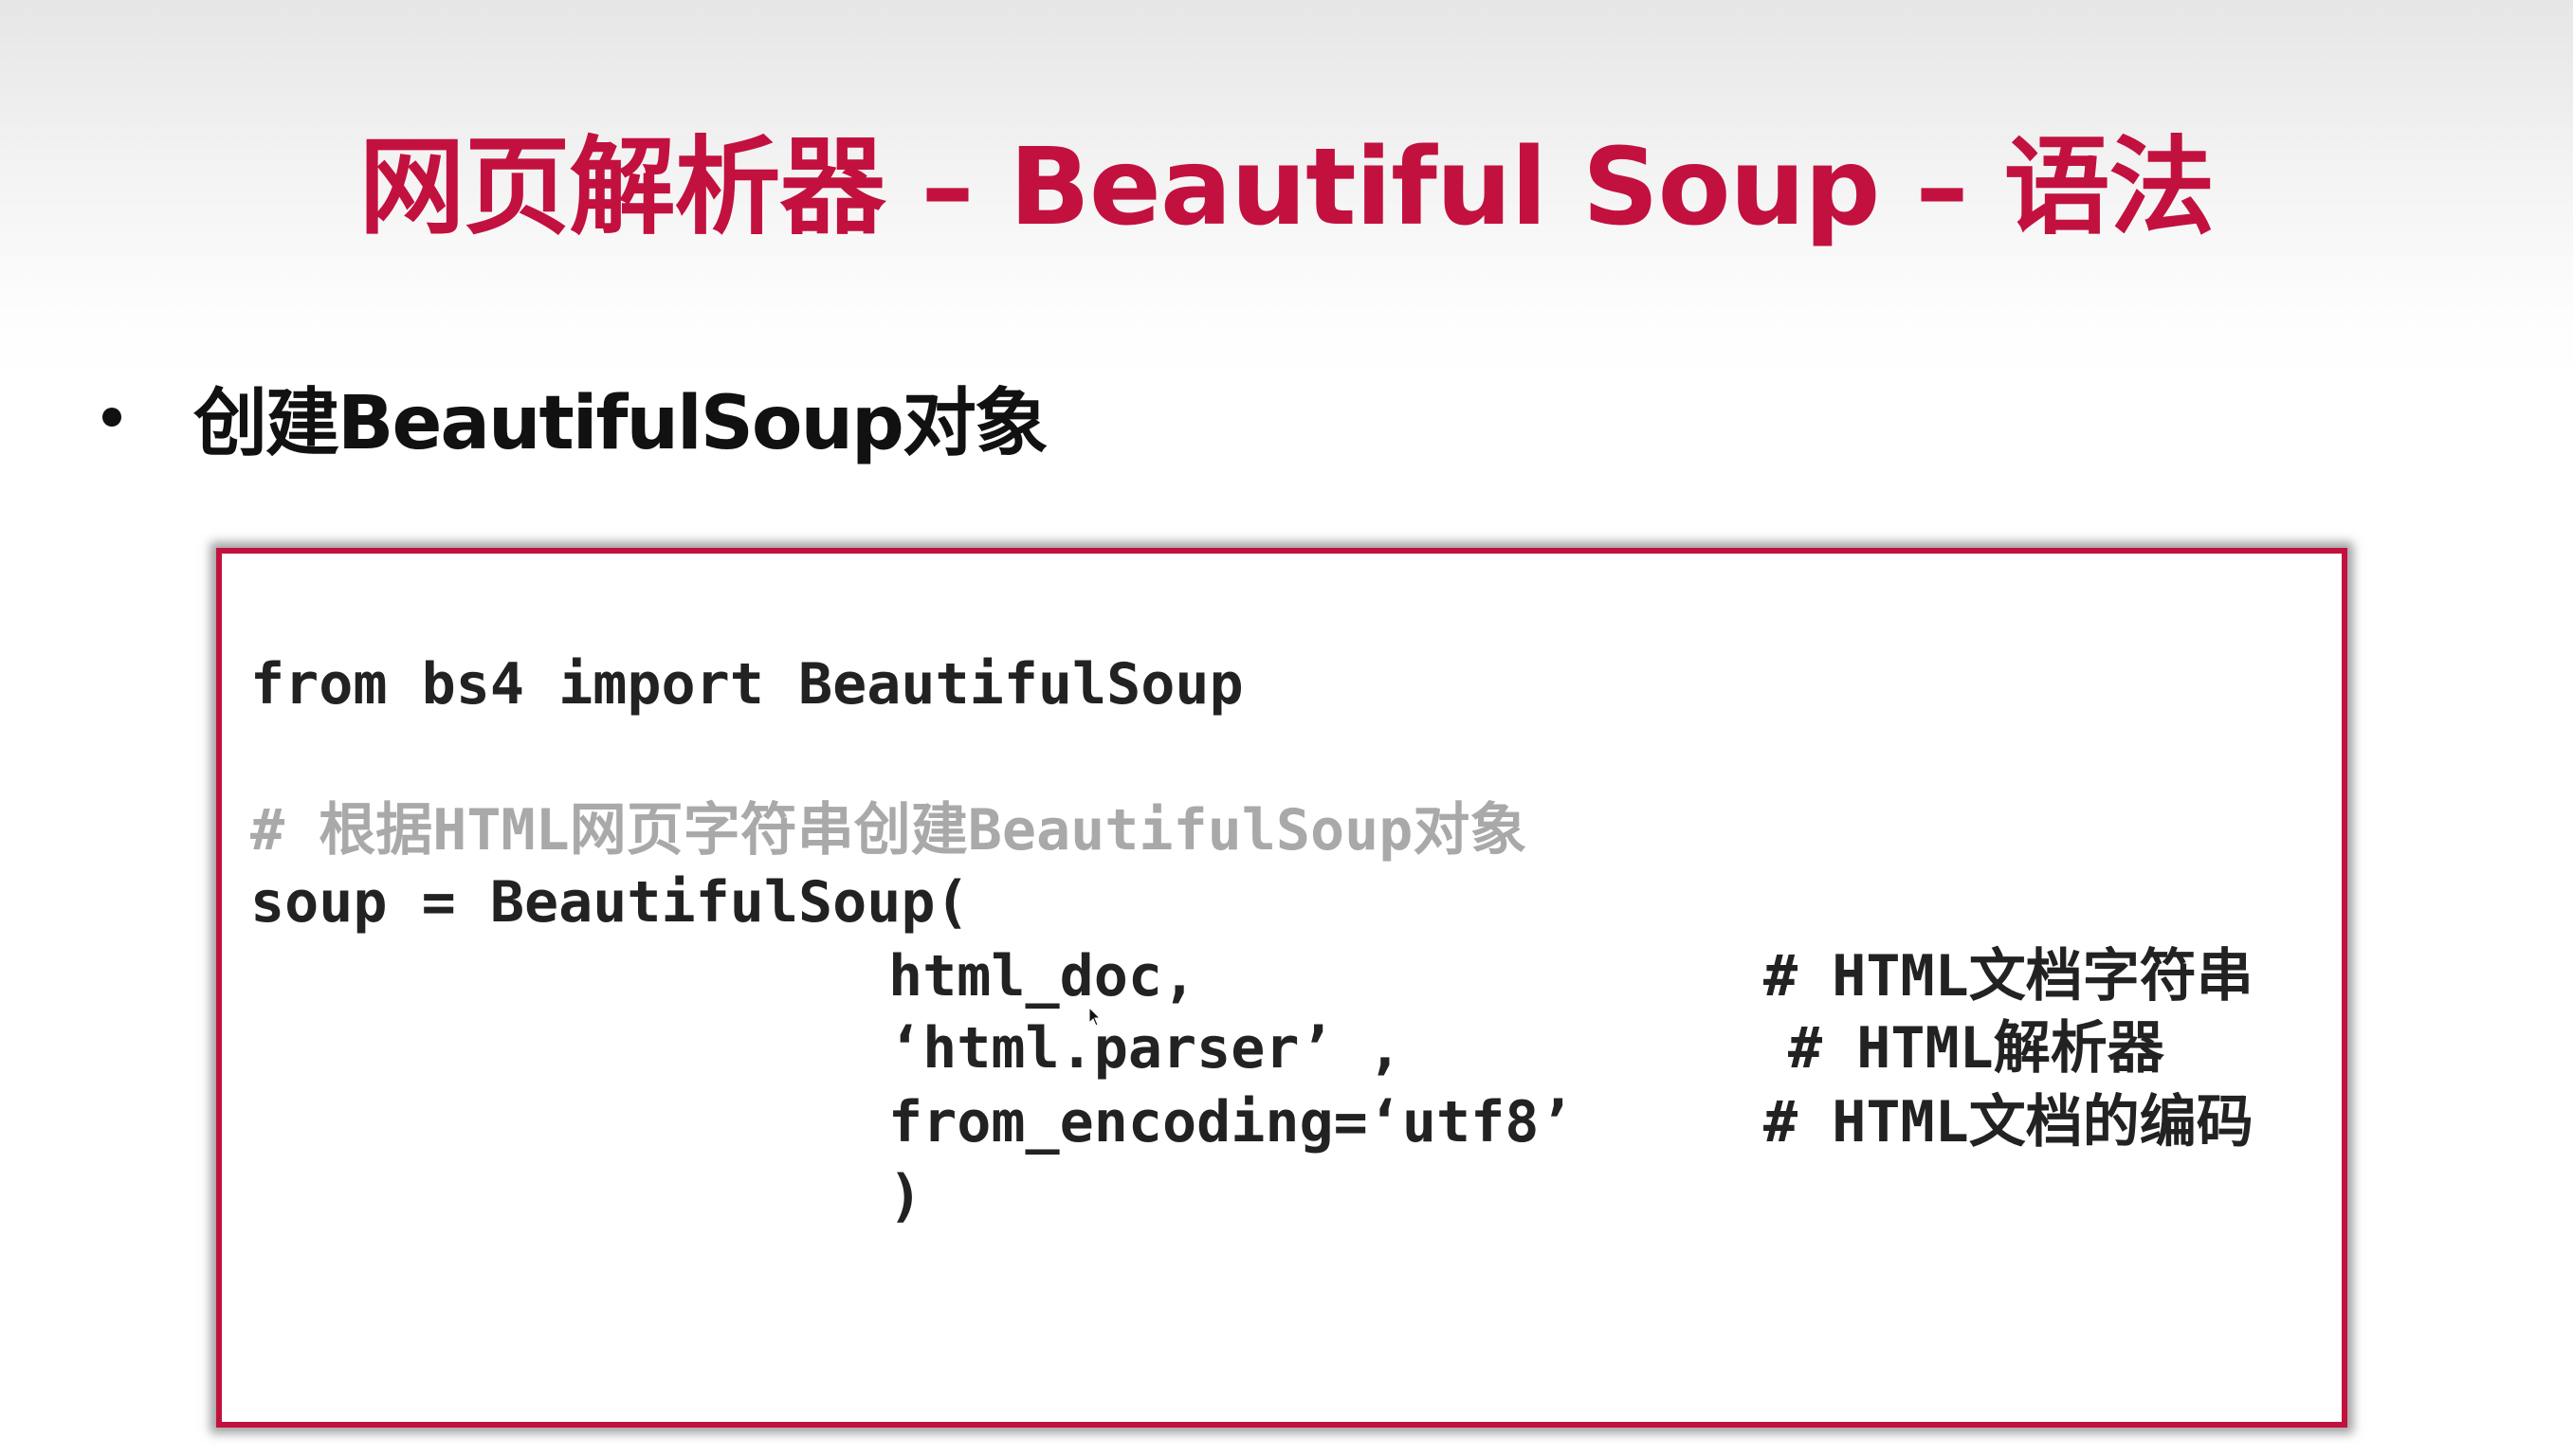 The image size is (2573, 1456). Describe the element at coordinates (2009, 1122) in the screenshot. I see `code-comment-encoding: # HTML文档的编码` at that location.